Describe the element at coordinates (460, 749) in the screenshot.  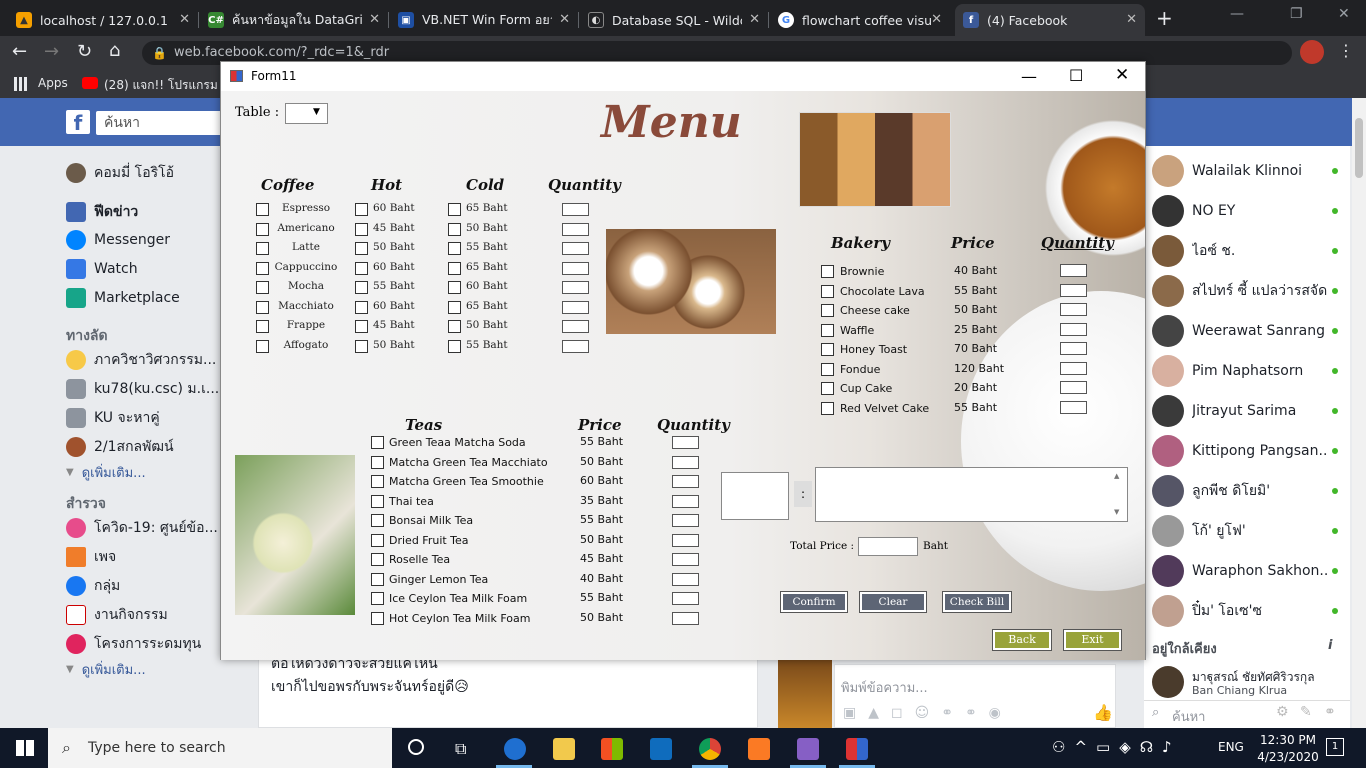
I see `task-view-icon: ⧉` at that location.